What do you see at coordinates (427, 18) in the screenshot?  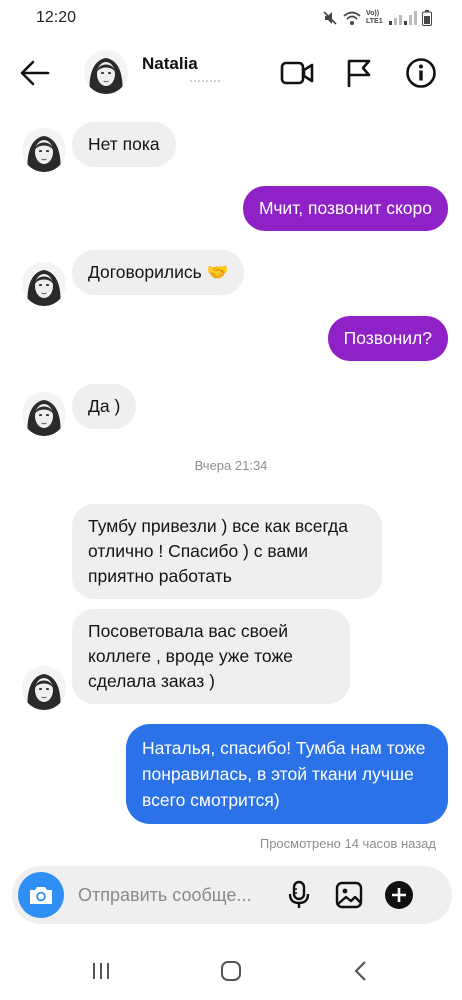 I see `battery-icon` at bounding box center [427, 18].